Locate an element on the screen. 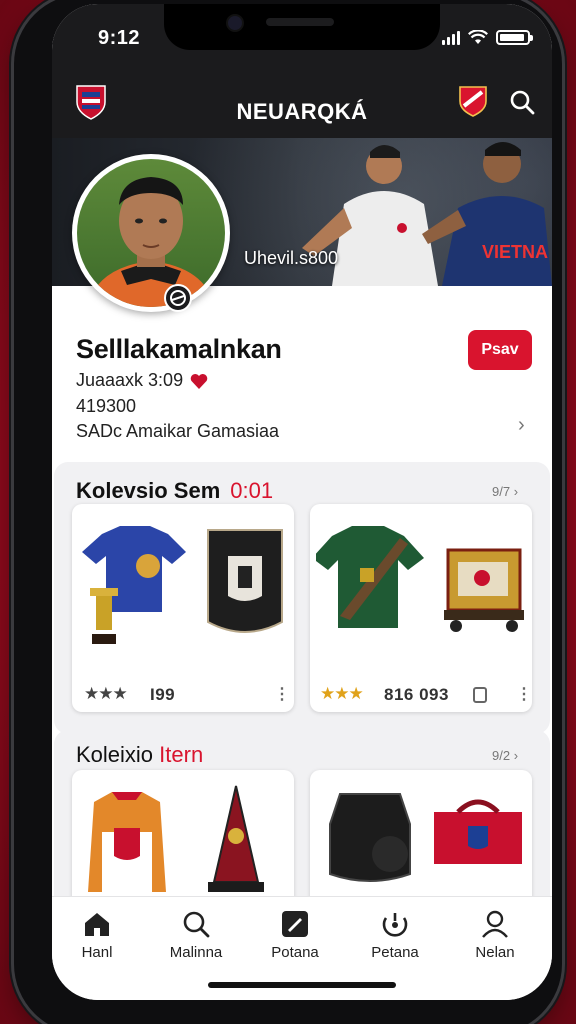 The width and height of the screenshot is (576, 1024). tab-activity: Petana is located at coordinates (395, 935).